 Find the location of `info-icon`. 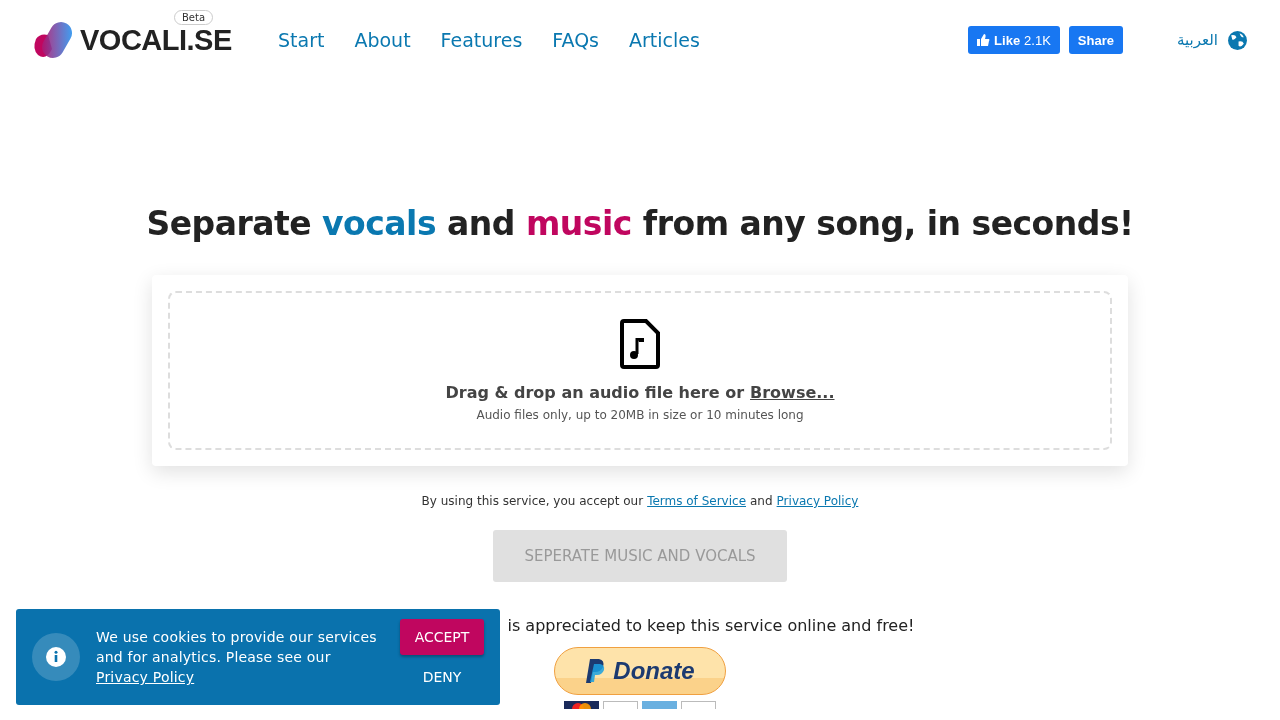

info-icon is located at coordinates (56, 657).